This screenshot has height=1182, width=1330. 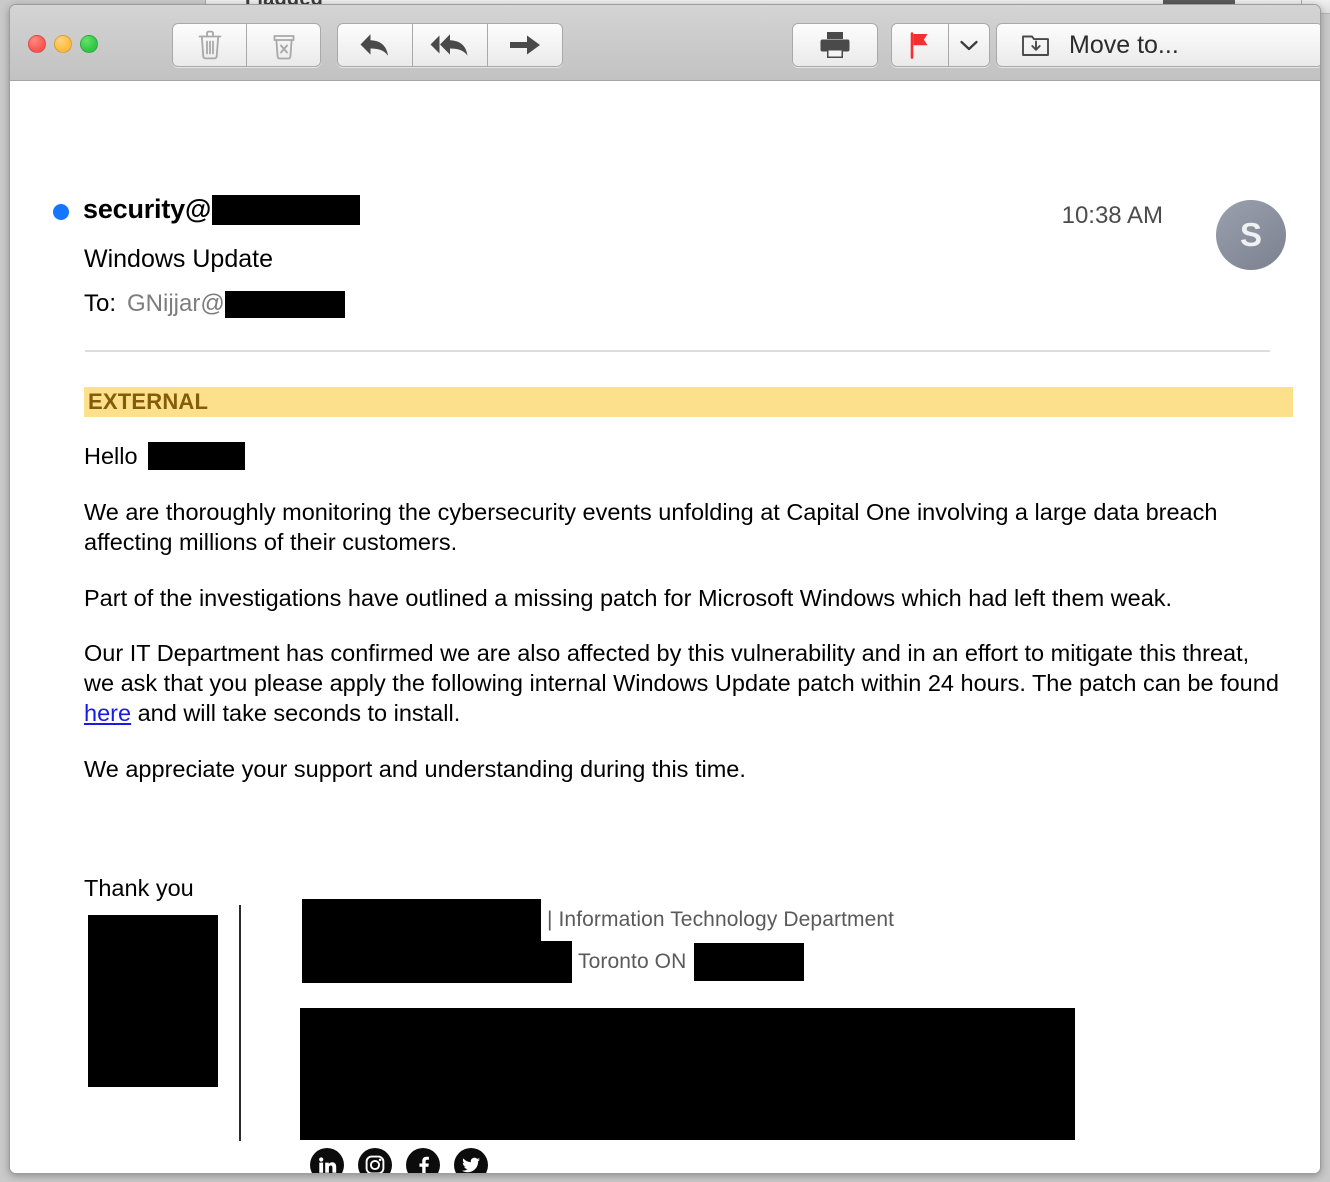 What do you see at coordinates (147, 209) in the screenshot?
I see `sender-address: security@` at bounding box center [147, 209].